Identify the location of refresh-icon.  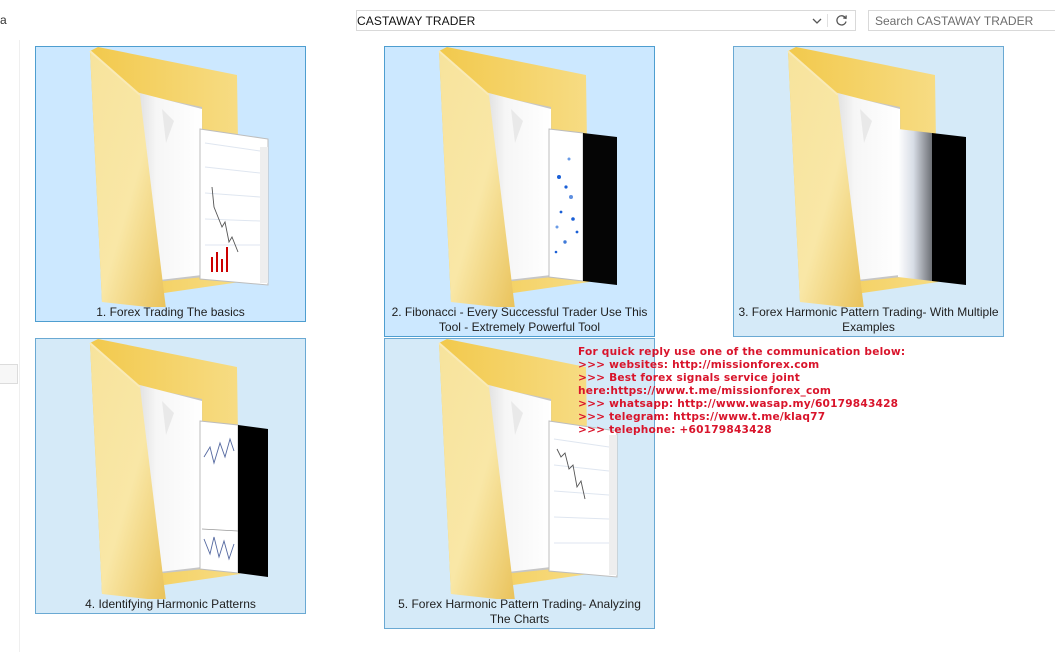
(841, 20).